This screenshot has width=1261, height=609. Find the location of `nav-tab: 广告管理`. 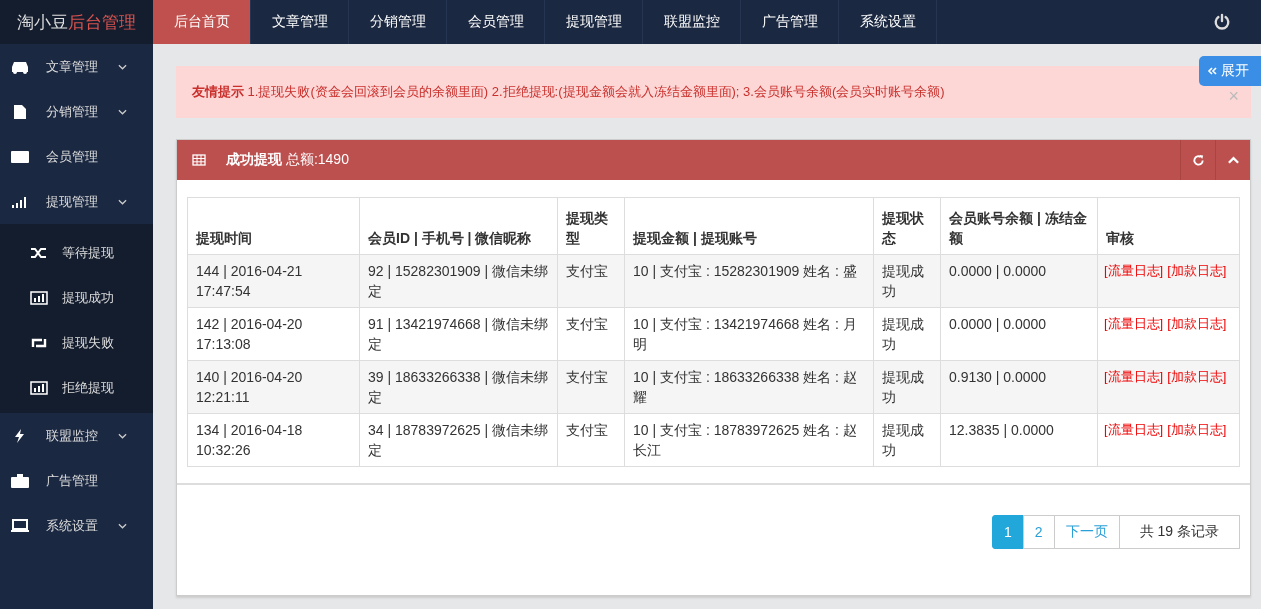

nav-tab: 广告管理 is located at coordinates (790, 22).